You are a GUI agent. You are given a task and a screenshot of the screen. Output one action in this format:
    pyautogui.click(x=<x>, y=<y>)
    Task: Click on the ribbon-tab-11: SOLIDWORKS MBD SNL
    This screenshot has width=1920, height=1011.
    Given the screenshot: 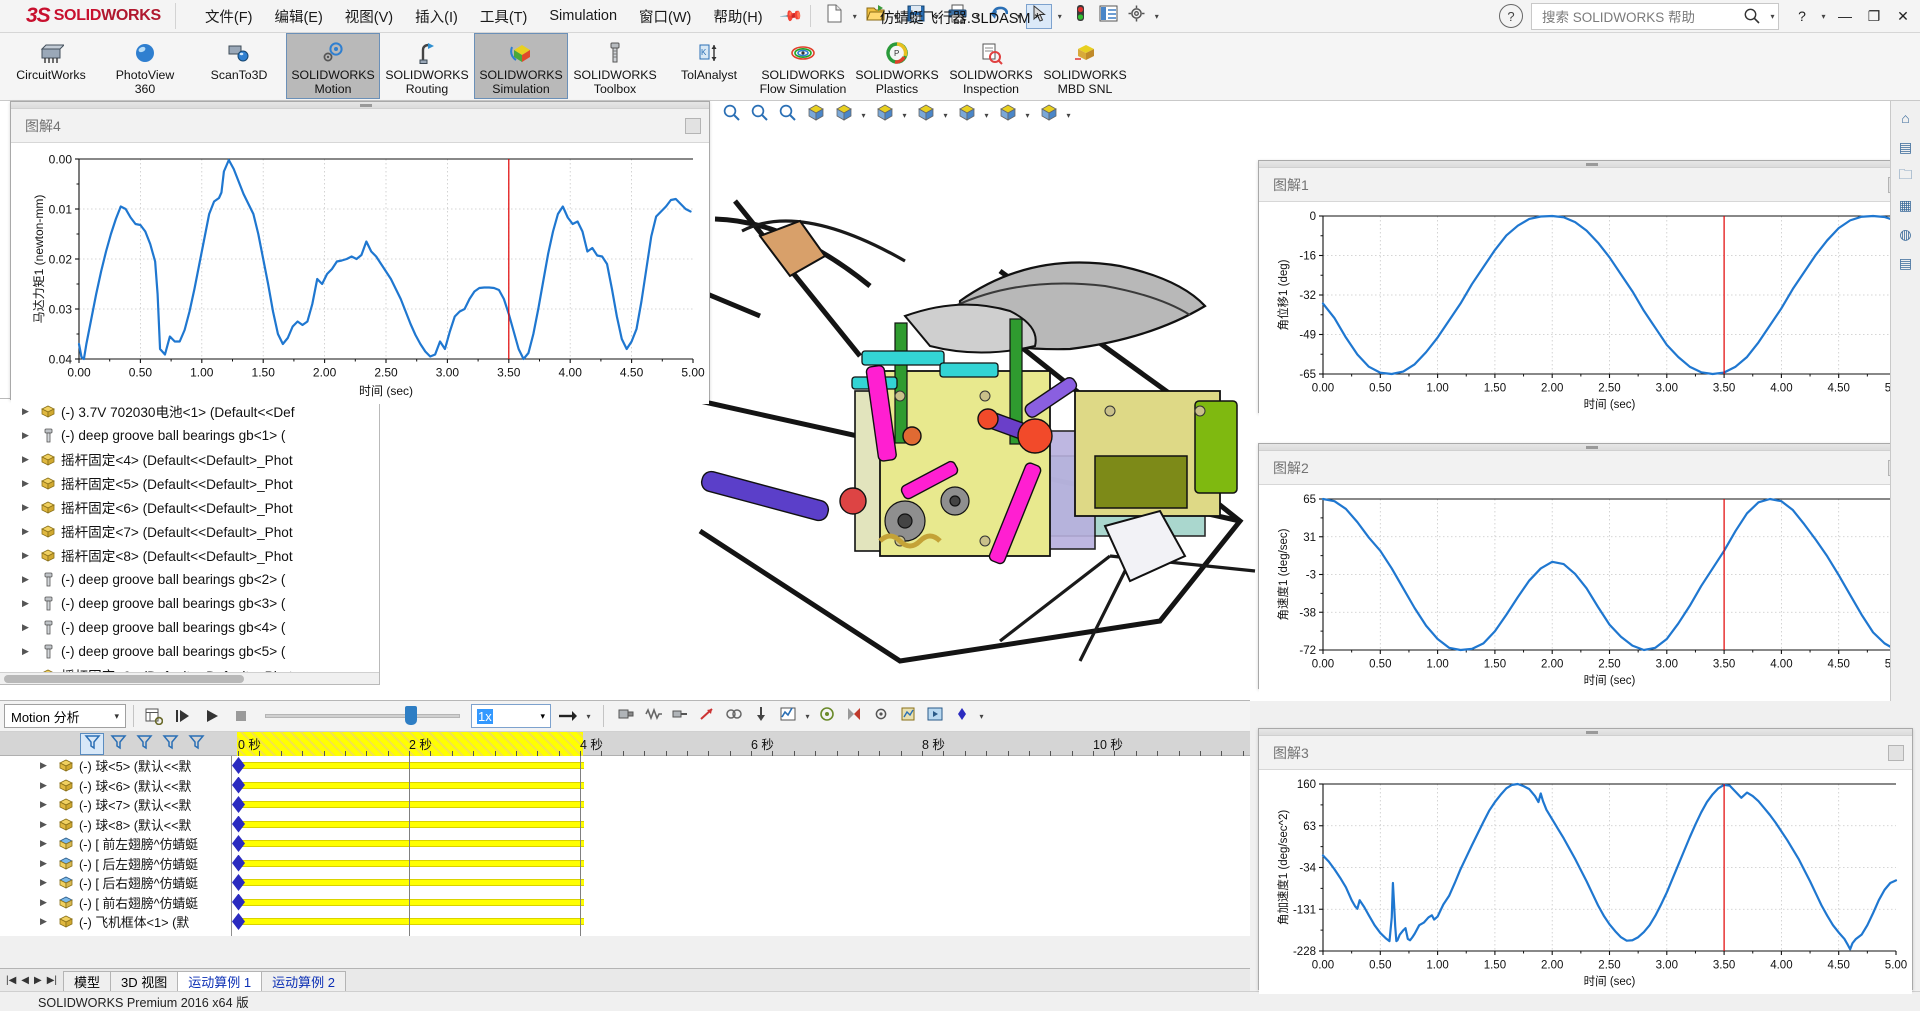 What is the action you would take?
    pyautogui.click(x=1085, y=66)
    